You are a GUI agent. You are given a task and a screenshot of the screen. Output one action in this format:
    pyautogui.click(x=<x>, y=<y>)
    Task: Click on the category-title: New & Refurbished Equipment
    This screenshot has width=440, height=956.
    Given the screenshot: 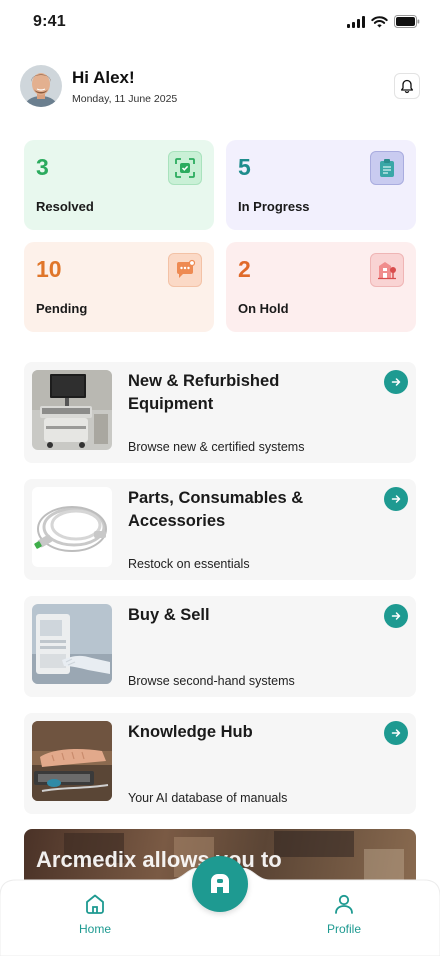 What is the action you would take?
    pyautogui.click(x=204, y=392)
    